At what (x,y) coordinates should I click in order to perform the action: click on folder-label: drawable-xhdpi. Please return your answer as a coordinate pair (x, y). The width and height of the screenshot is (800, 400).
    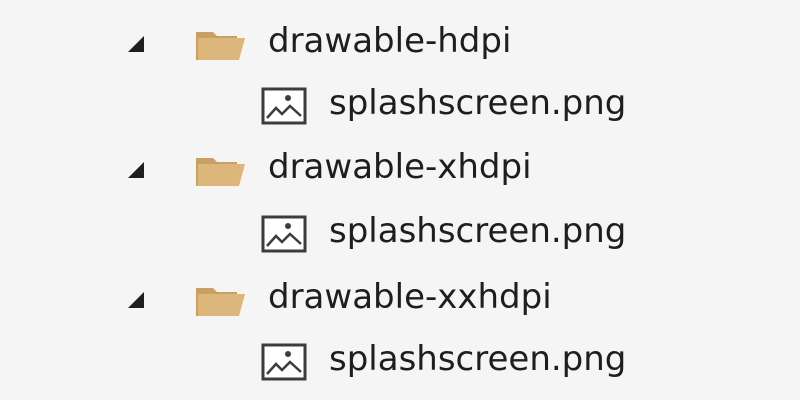
    Looking at the image, I should click on (400, 167).